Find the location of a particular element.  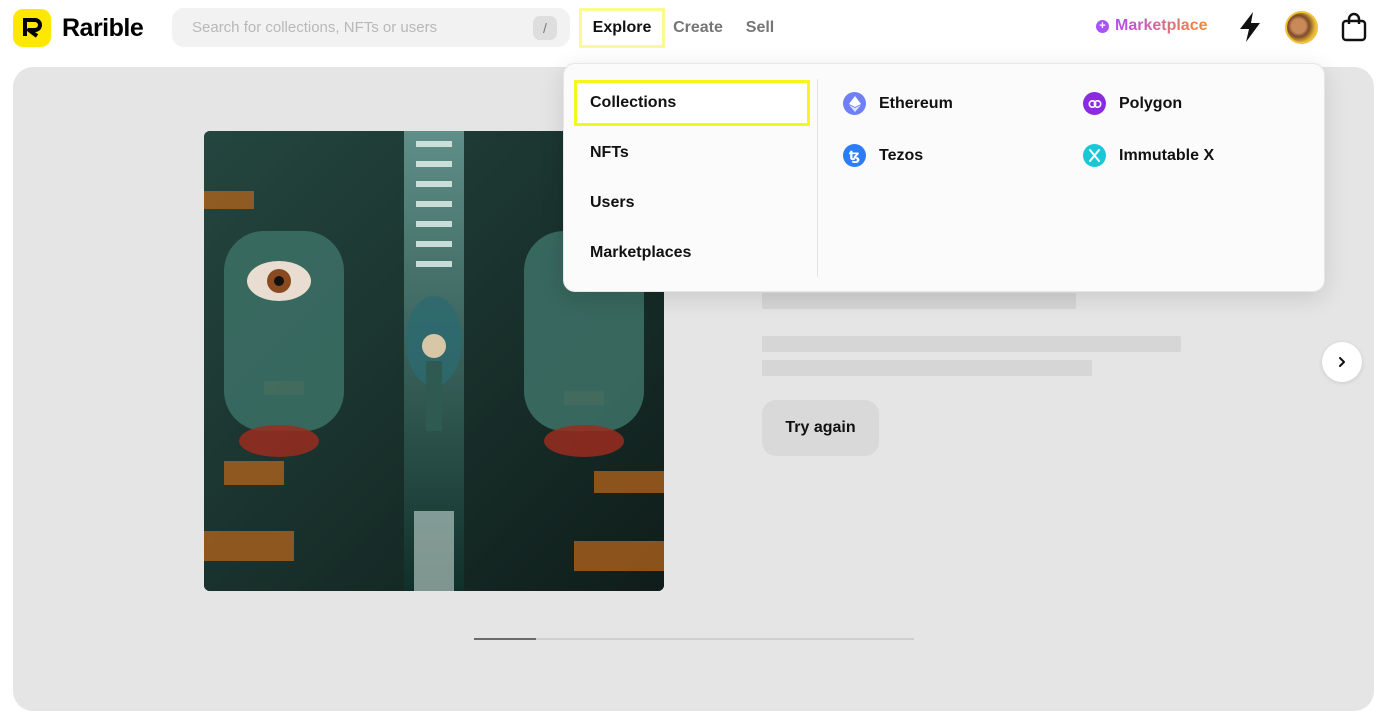

plus-circle-icon: + is located at coordinates (1102, 26).